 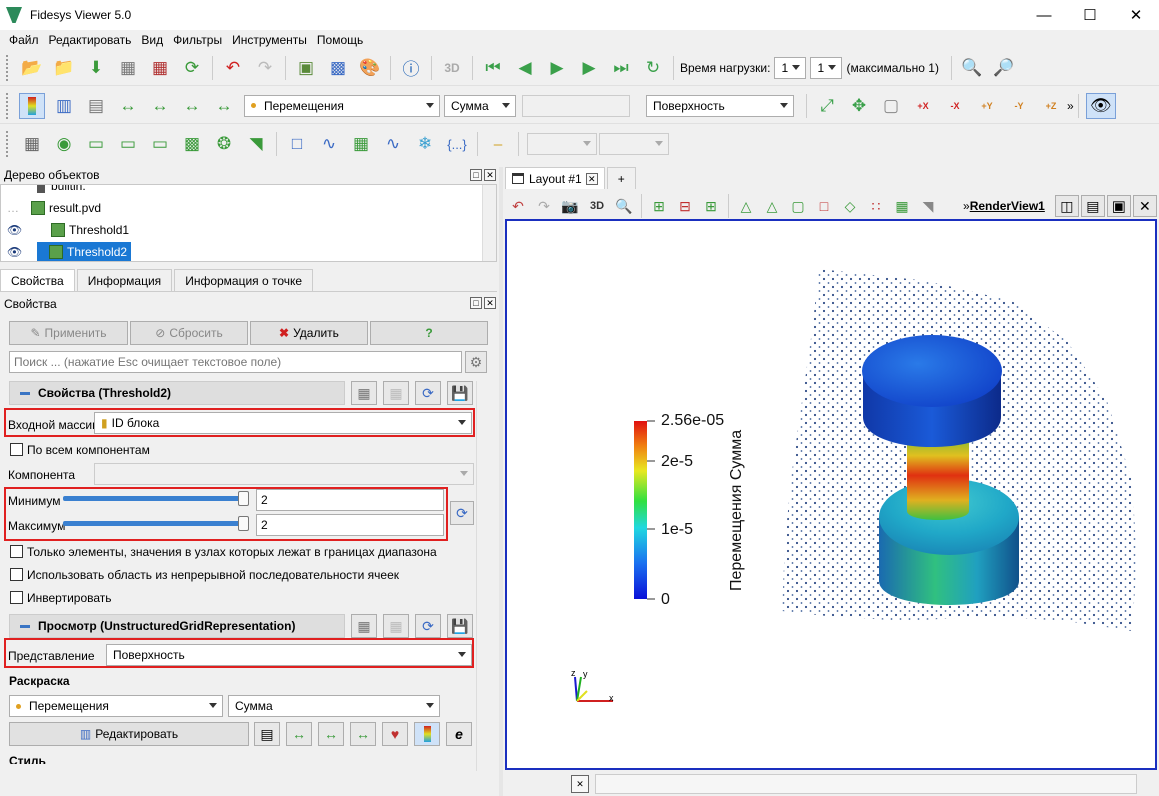 I want to click on camera-redo-icon: ↷, so click(x=544, y=206).